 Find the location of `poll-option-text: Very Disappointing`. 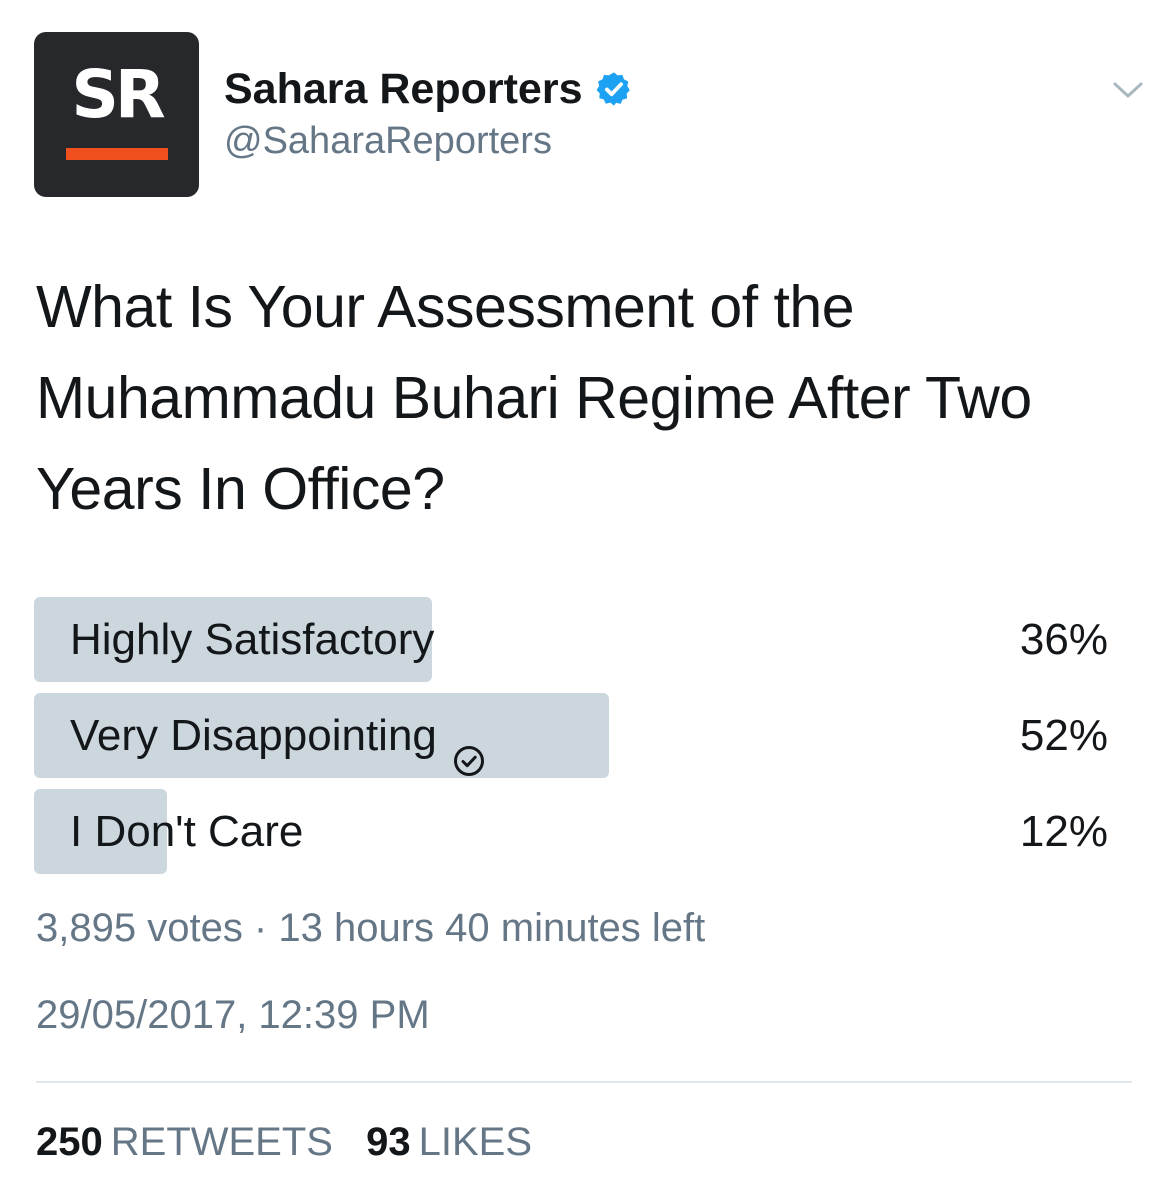

poll-option-text: Very Disappointing is located at coordinates (253, 735).